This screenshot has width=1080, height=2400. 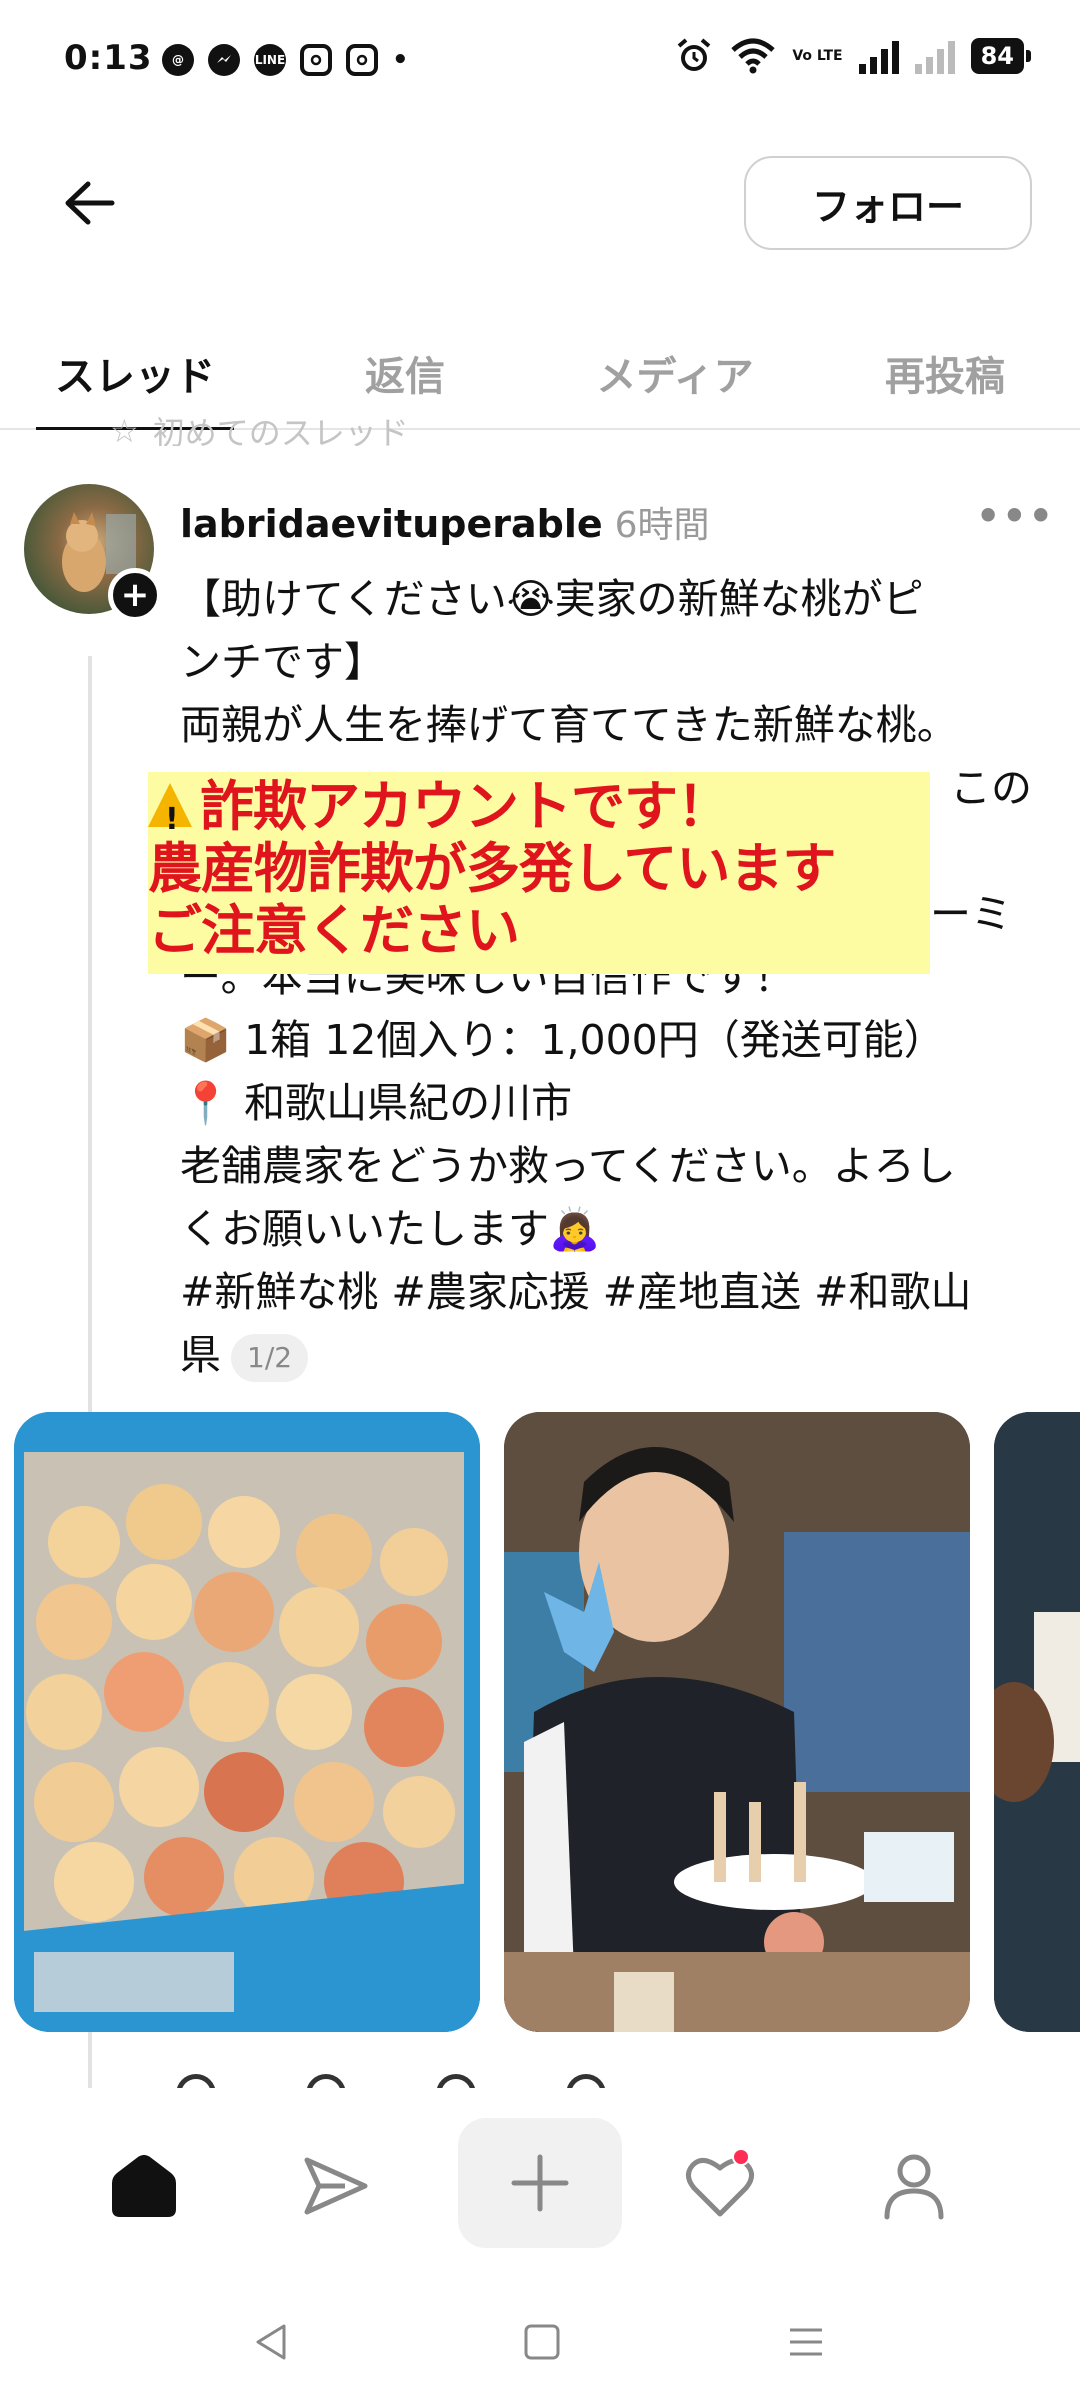 What do you see at coordinates (170, 817) in the screenshot?
I see `warning-icon` at bounding box center [170, 817].